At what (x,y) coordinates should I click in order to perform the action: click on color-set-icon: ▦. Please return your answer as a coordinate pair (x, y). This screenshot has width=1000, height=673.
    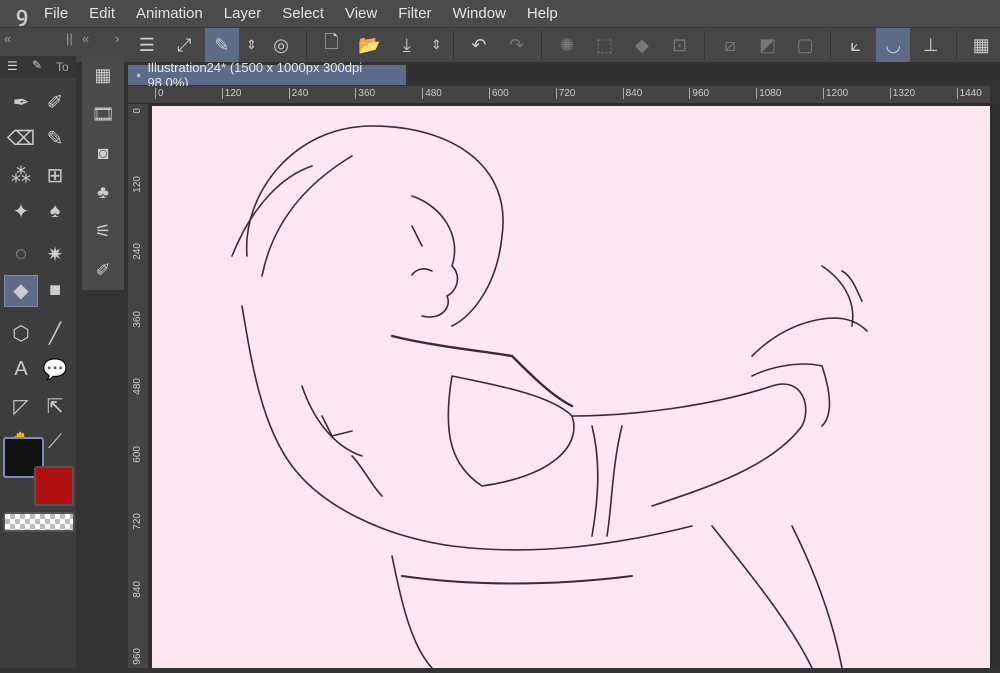
    Looking at the image, I should click on (103, 75).